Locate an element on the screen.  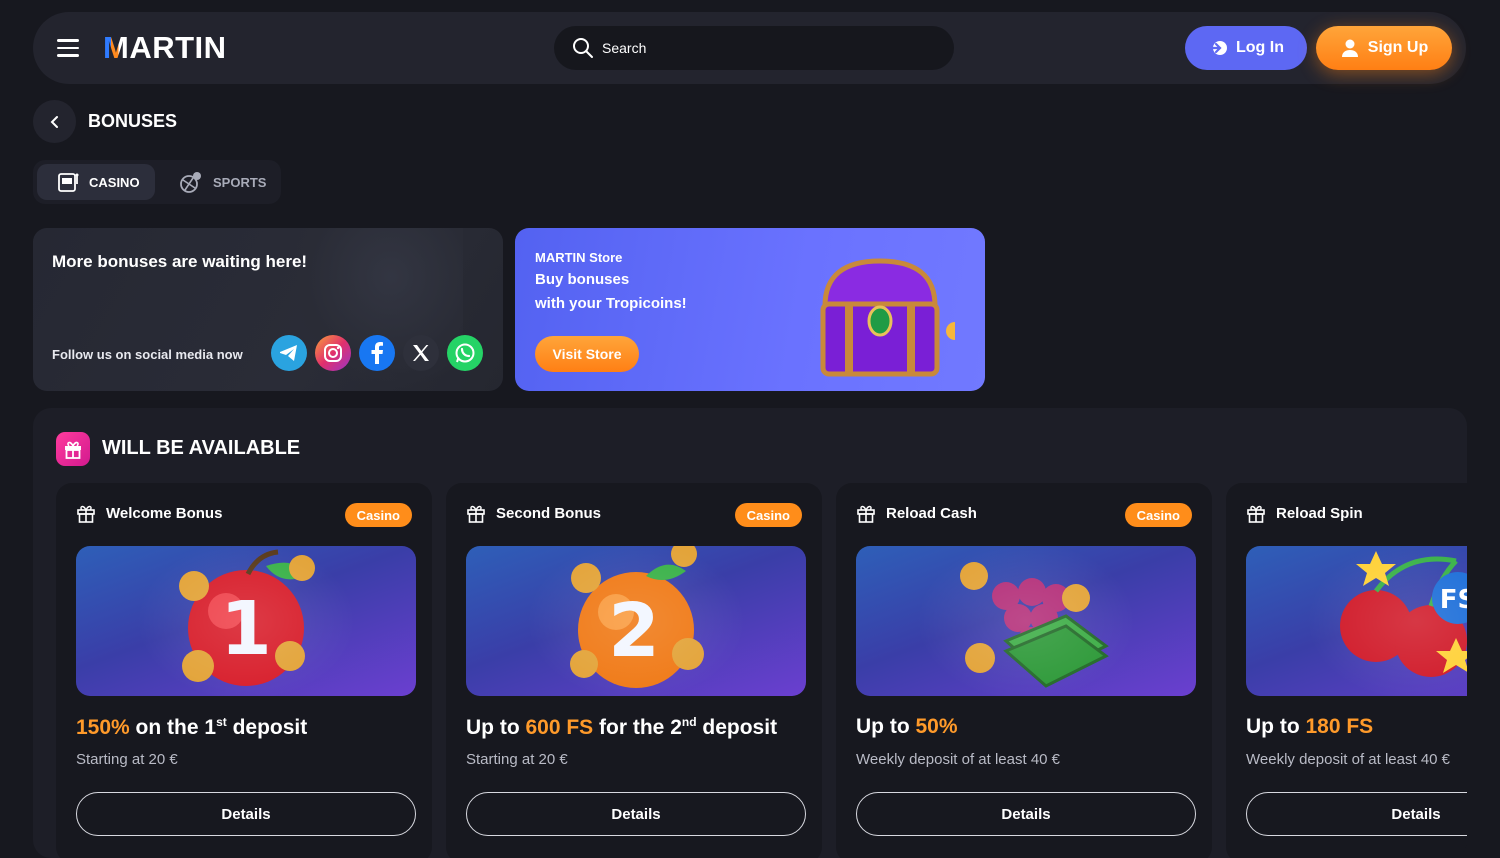
offer-highlight: 600 FS is located at coordinates (559, 727).